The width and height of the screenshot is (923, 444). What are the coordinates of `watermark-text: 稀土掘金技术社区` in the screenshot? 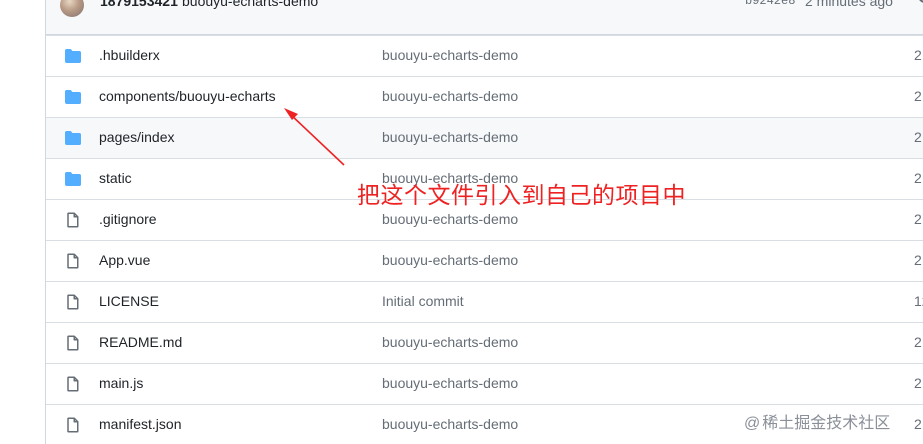 It's located at (826, 423).